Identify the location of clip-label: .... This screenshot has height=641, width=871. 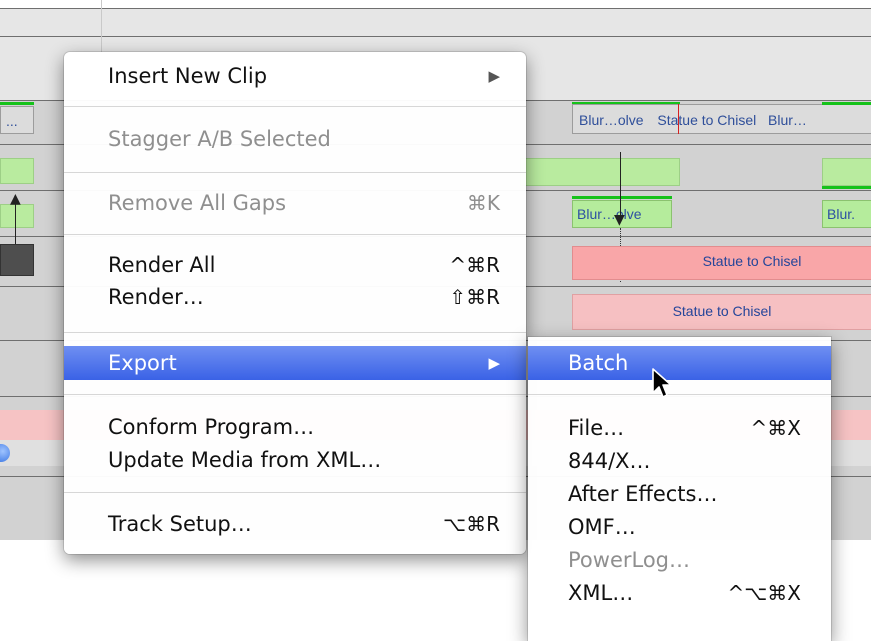
(12, 121).